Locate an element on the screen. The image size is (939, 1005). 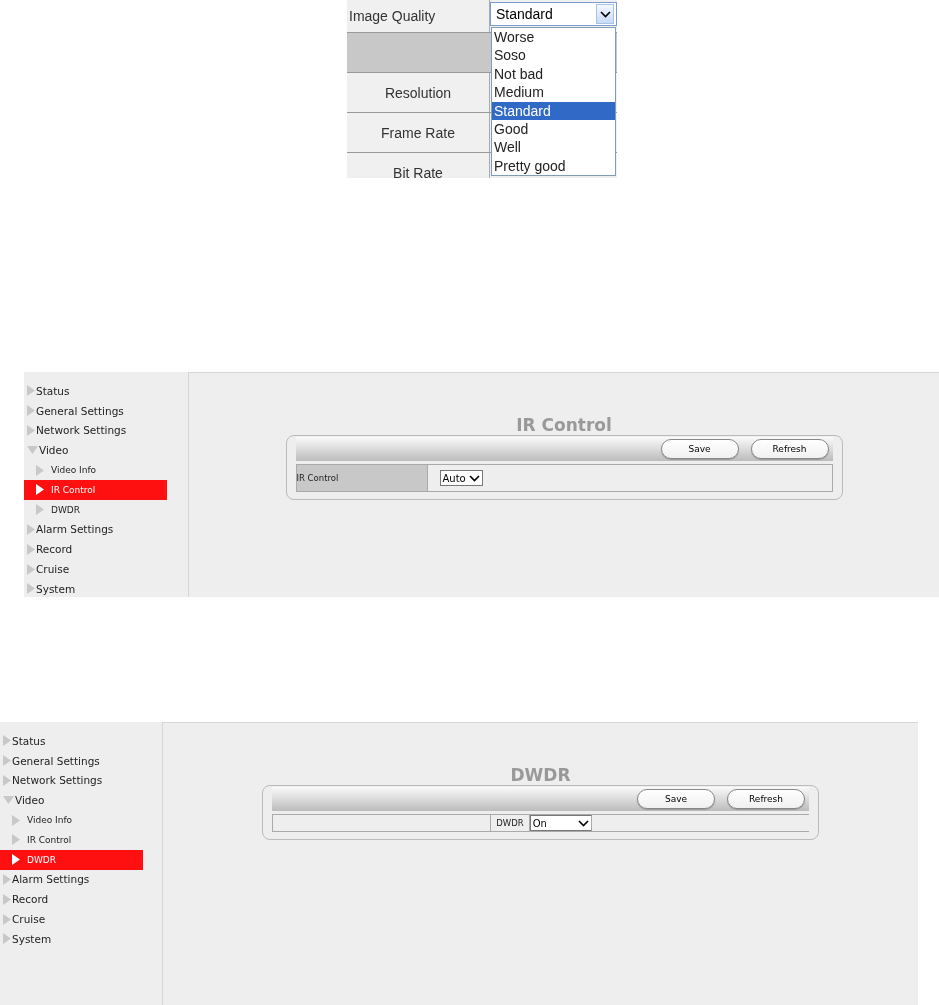
dropdown-option: Pretty good is located at coordinates (553, 166).